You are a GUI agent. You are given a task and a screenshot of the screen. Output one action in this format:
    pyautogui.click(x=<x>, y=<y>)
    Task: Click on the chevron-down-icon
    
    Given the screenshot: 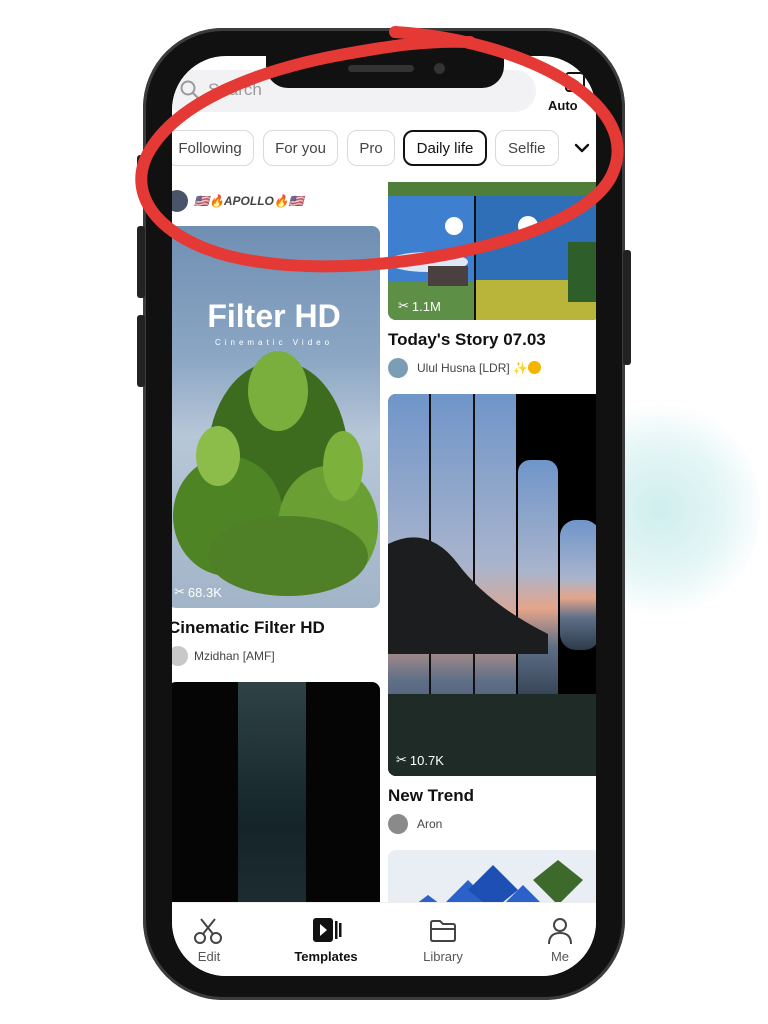 What is the action you would take?
    pyautogui.click(x=582, y=148)
    